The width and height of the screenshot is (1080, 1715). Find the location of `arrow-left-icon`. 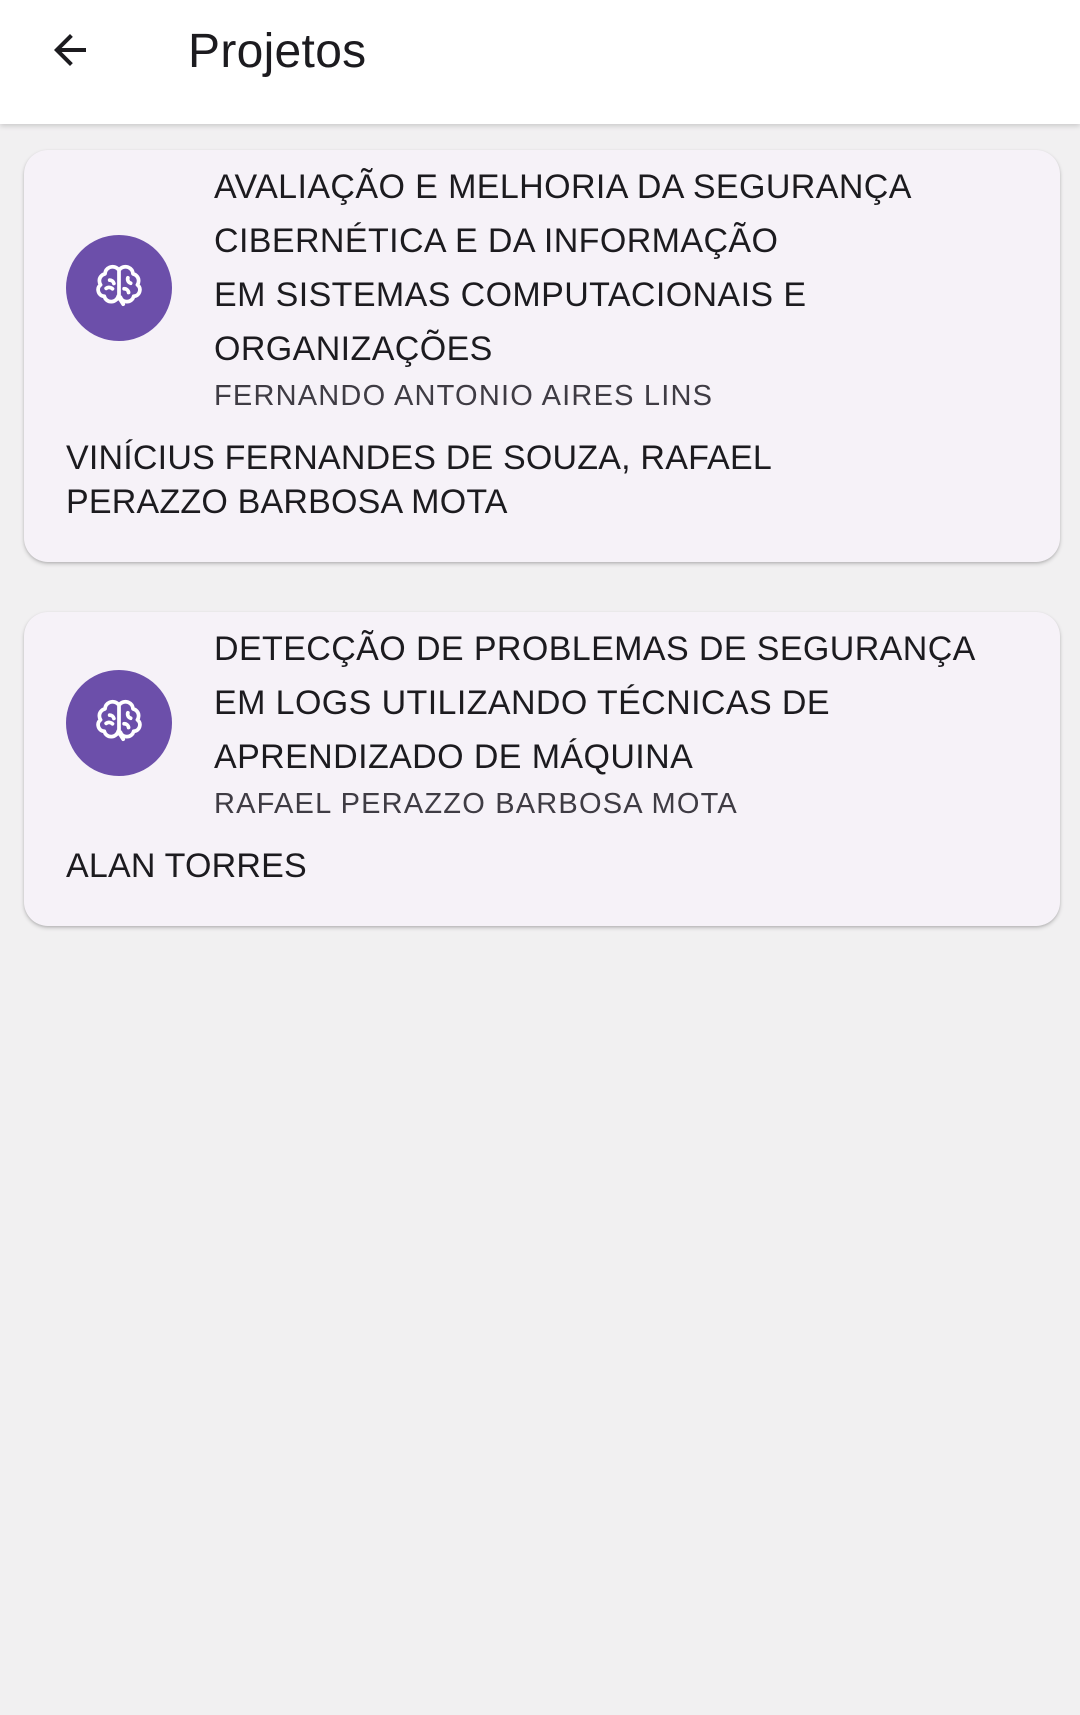

arrow-left-icon is located at coordinates (70, 52).